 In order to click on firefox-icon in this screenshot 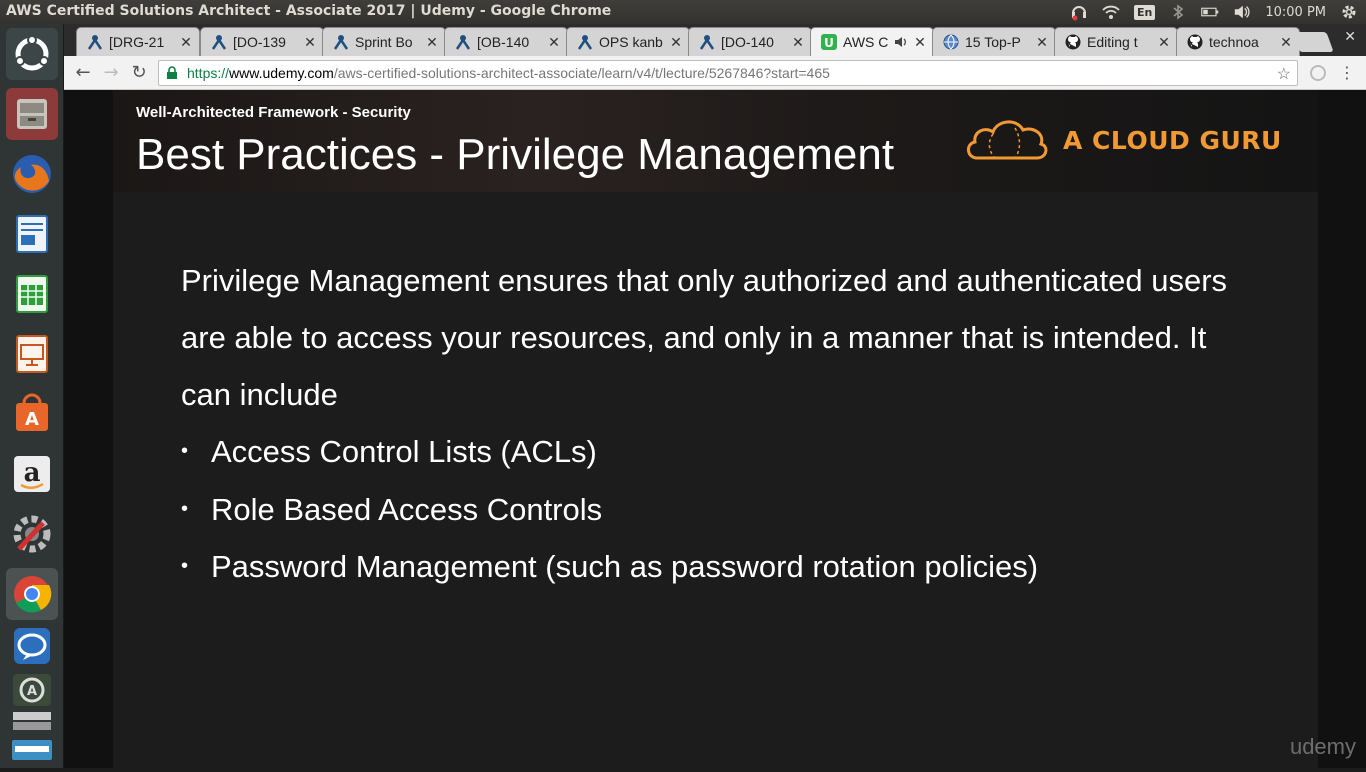, I will do `click(32, 174)`.